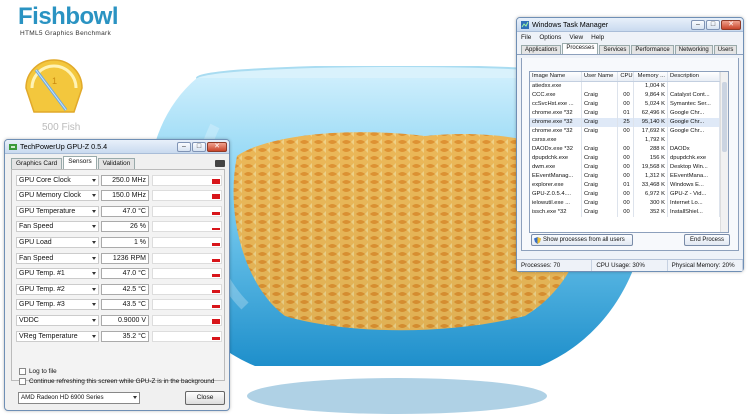 This screenshot has width=750, height=420. Describe the element at coordinates (57, 305) in the screenshot. I see `sensor-name-select: GPU Temp. #3` at that location.